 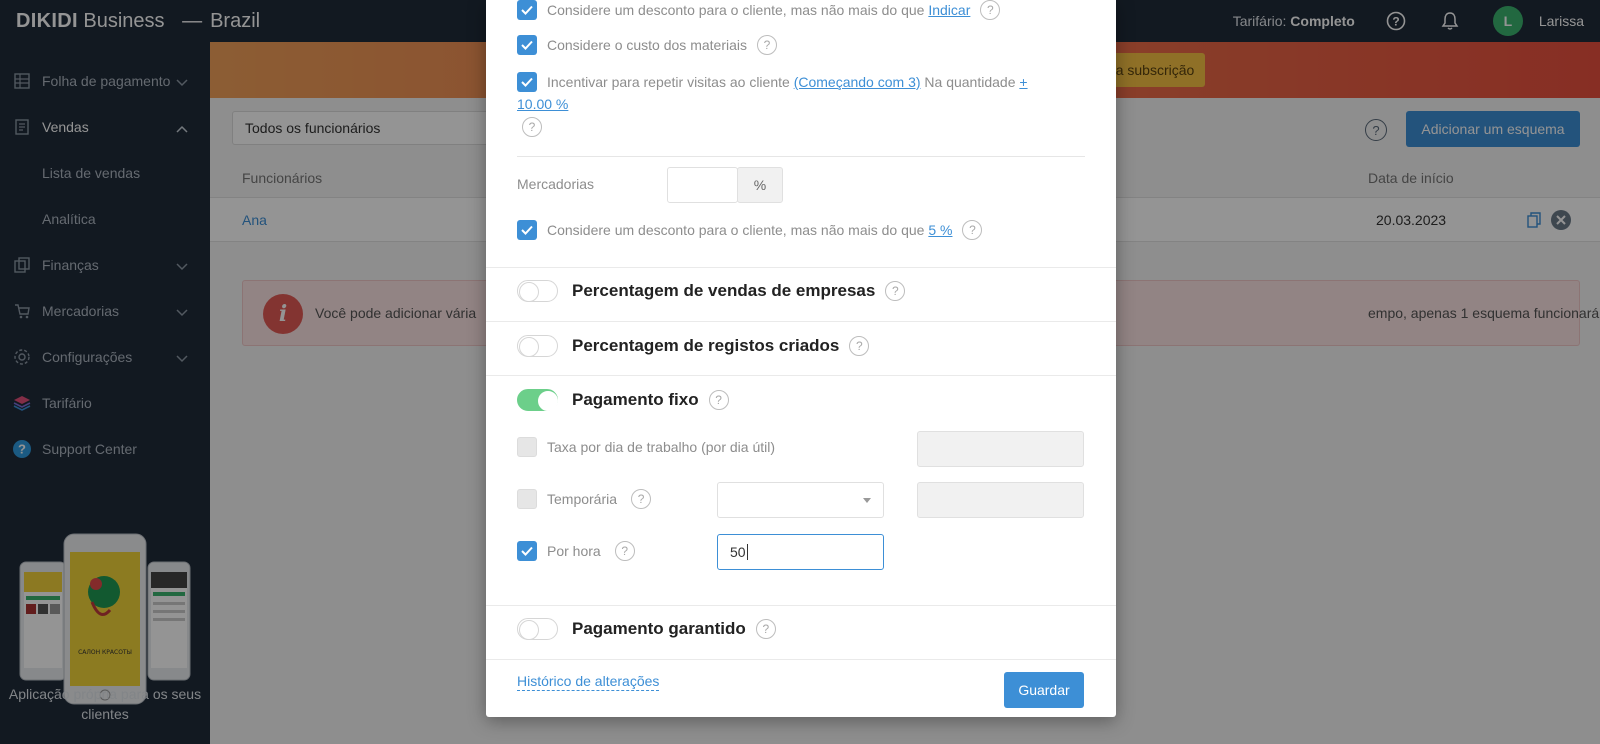 What do you see at coordinates (537, 291) in the screenshot?
I see `company-sales-toggle` at bounding box center [537, 291].